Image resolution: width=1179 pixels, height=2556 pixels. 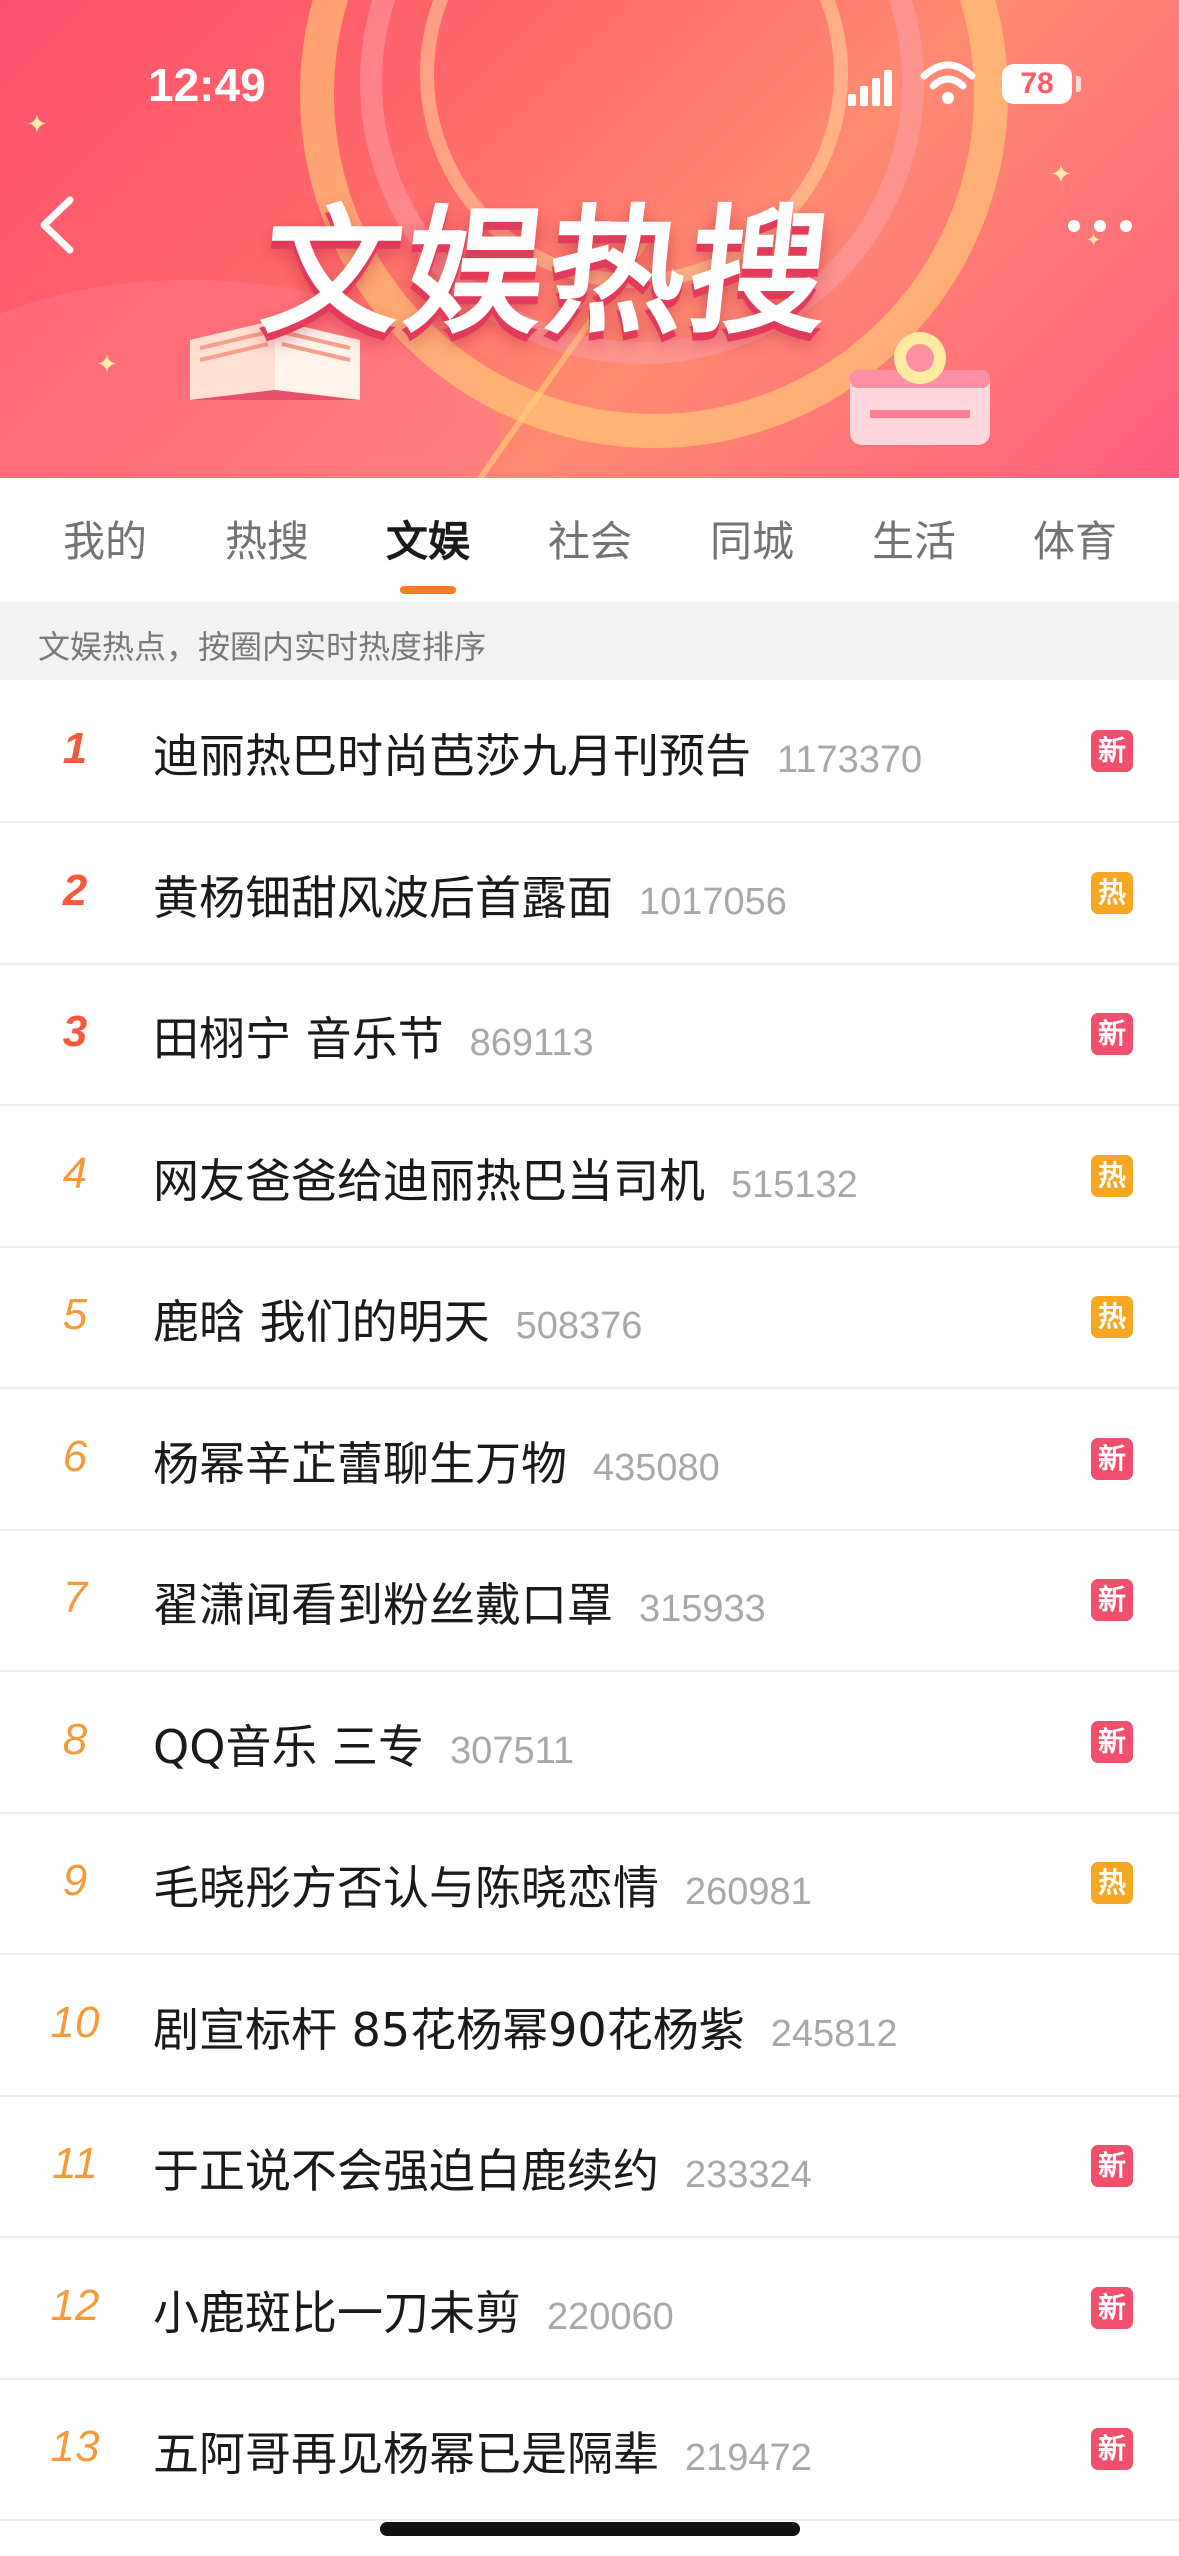 I want to click on list-item: 13 五阿哥再见杨幂已是隔辈 219472 新, so click(x=589, y=2449).